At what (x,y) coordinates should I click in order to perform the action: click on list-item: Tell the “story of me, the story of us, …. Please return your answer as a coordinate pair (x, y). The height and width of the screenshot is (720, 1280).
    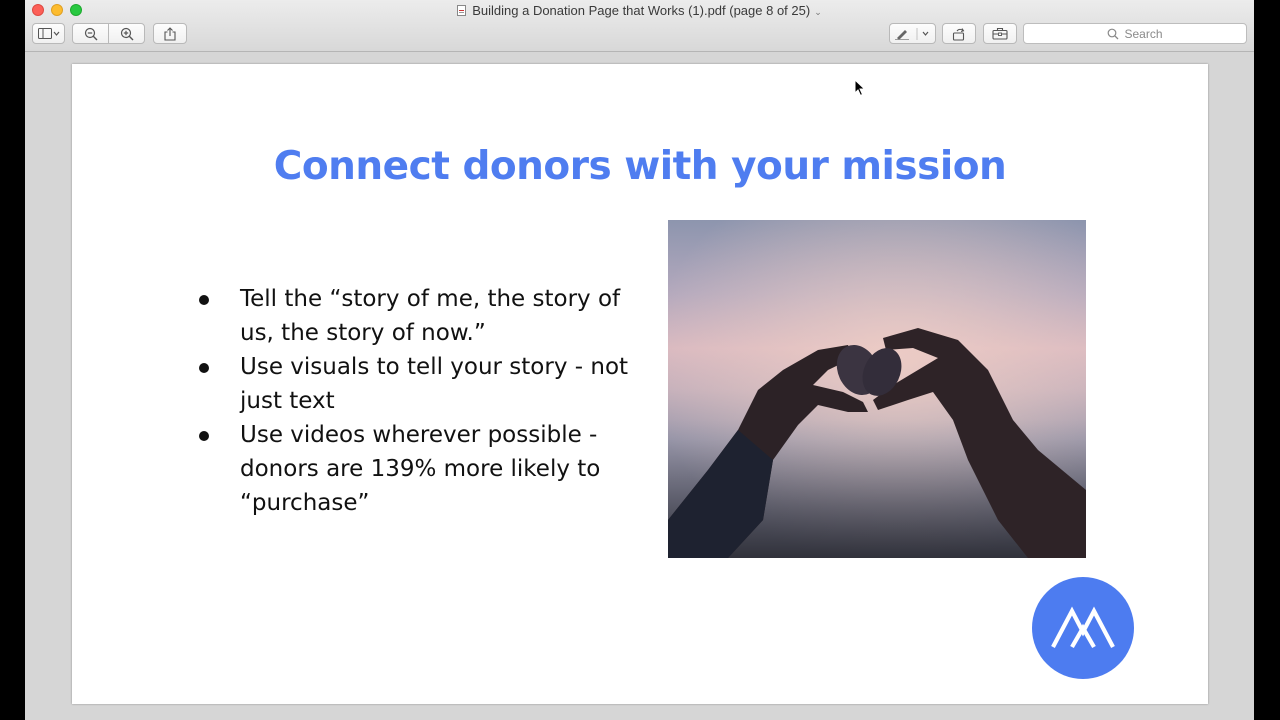
    Looking at the image, I should click on (417, 316).